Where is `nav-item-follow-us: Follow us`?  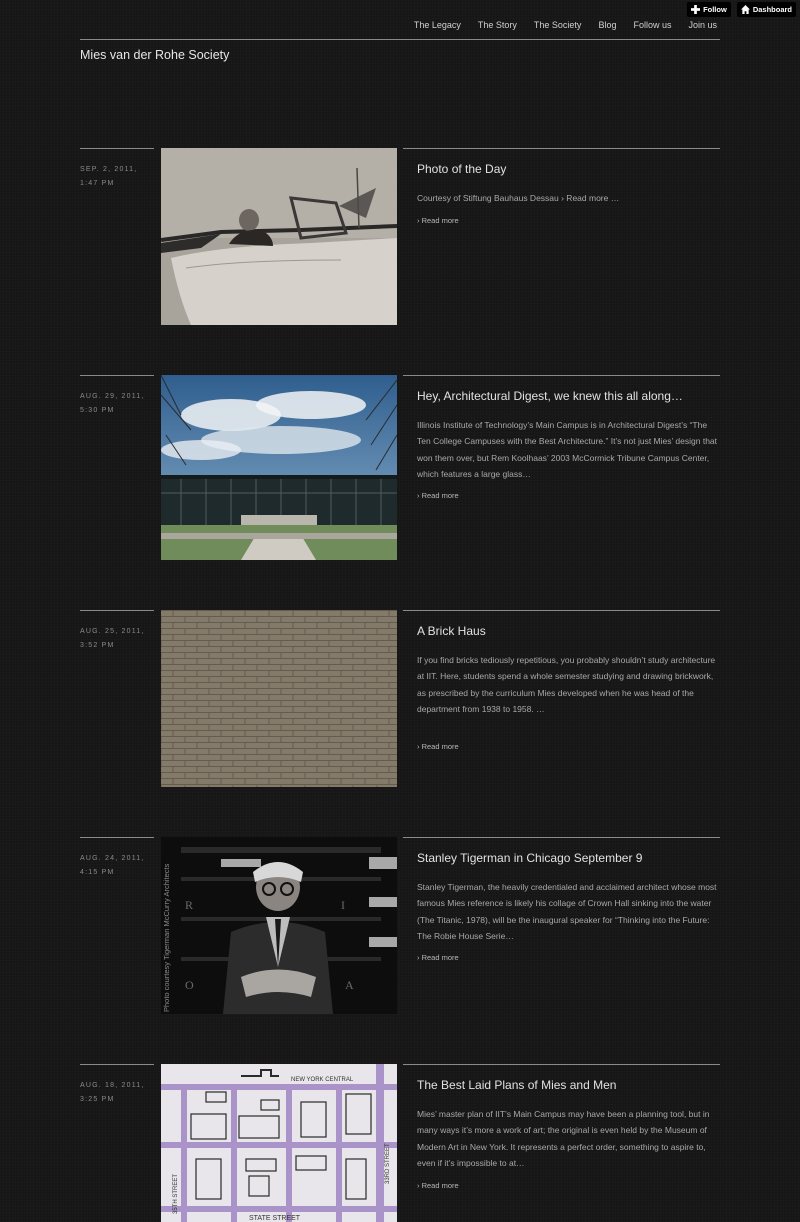
nav-item-follow-us: Follow us is located at coordinates (652, 25).